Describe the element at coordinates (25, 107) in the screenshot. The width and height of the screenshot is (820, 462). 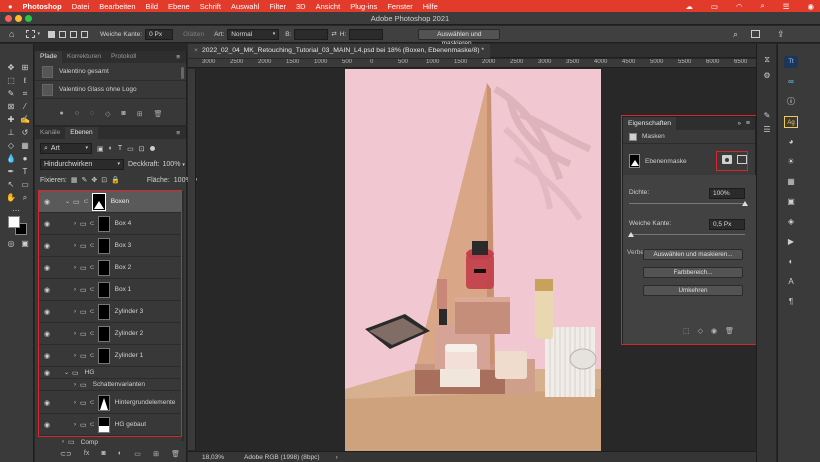
I see `eyedropper-tool-icon: ⁄` at that location.